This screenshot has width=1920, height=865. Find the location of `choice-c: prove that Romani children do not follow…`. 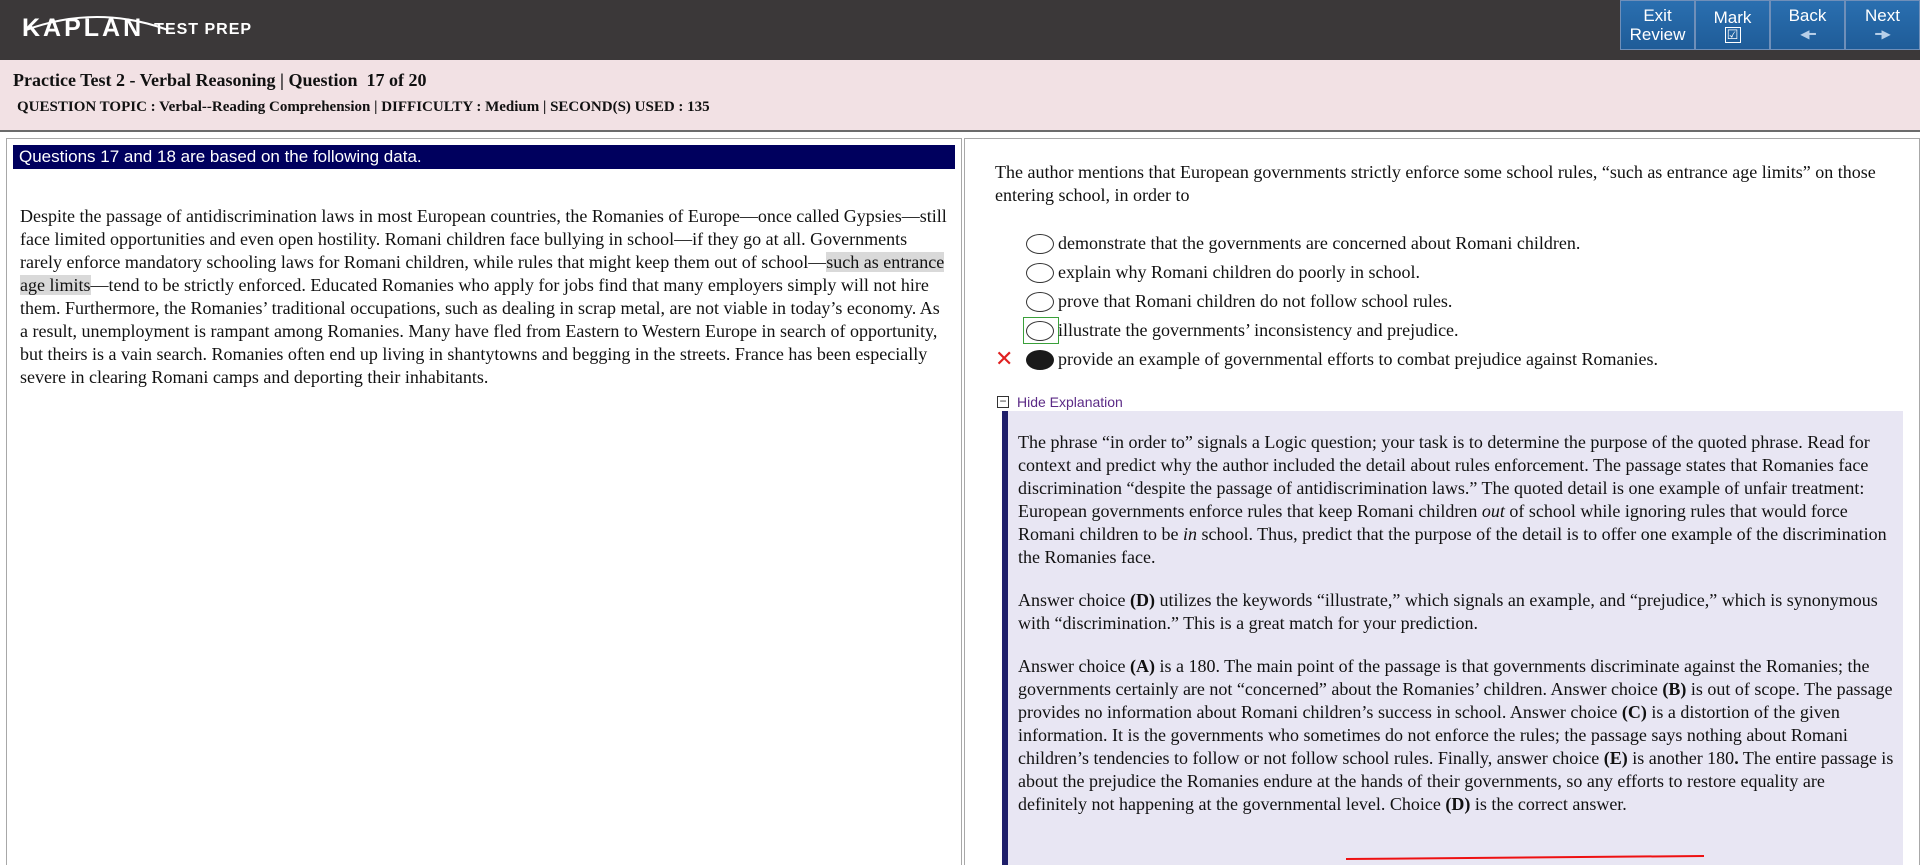

choice-c: prove that Romani children do not follow… is located at coordinates (1341, 301).